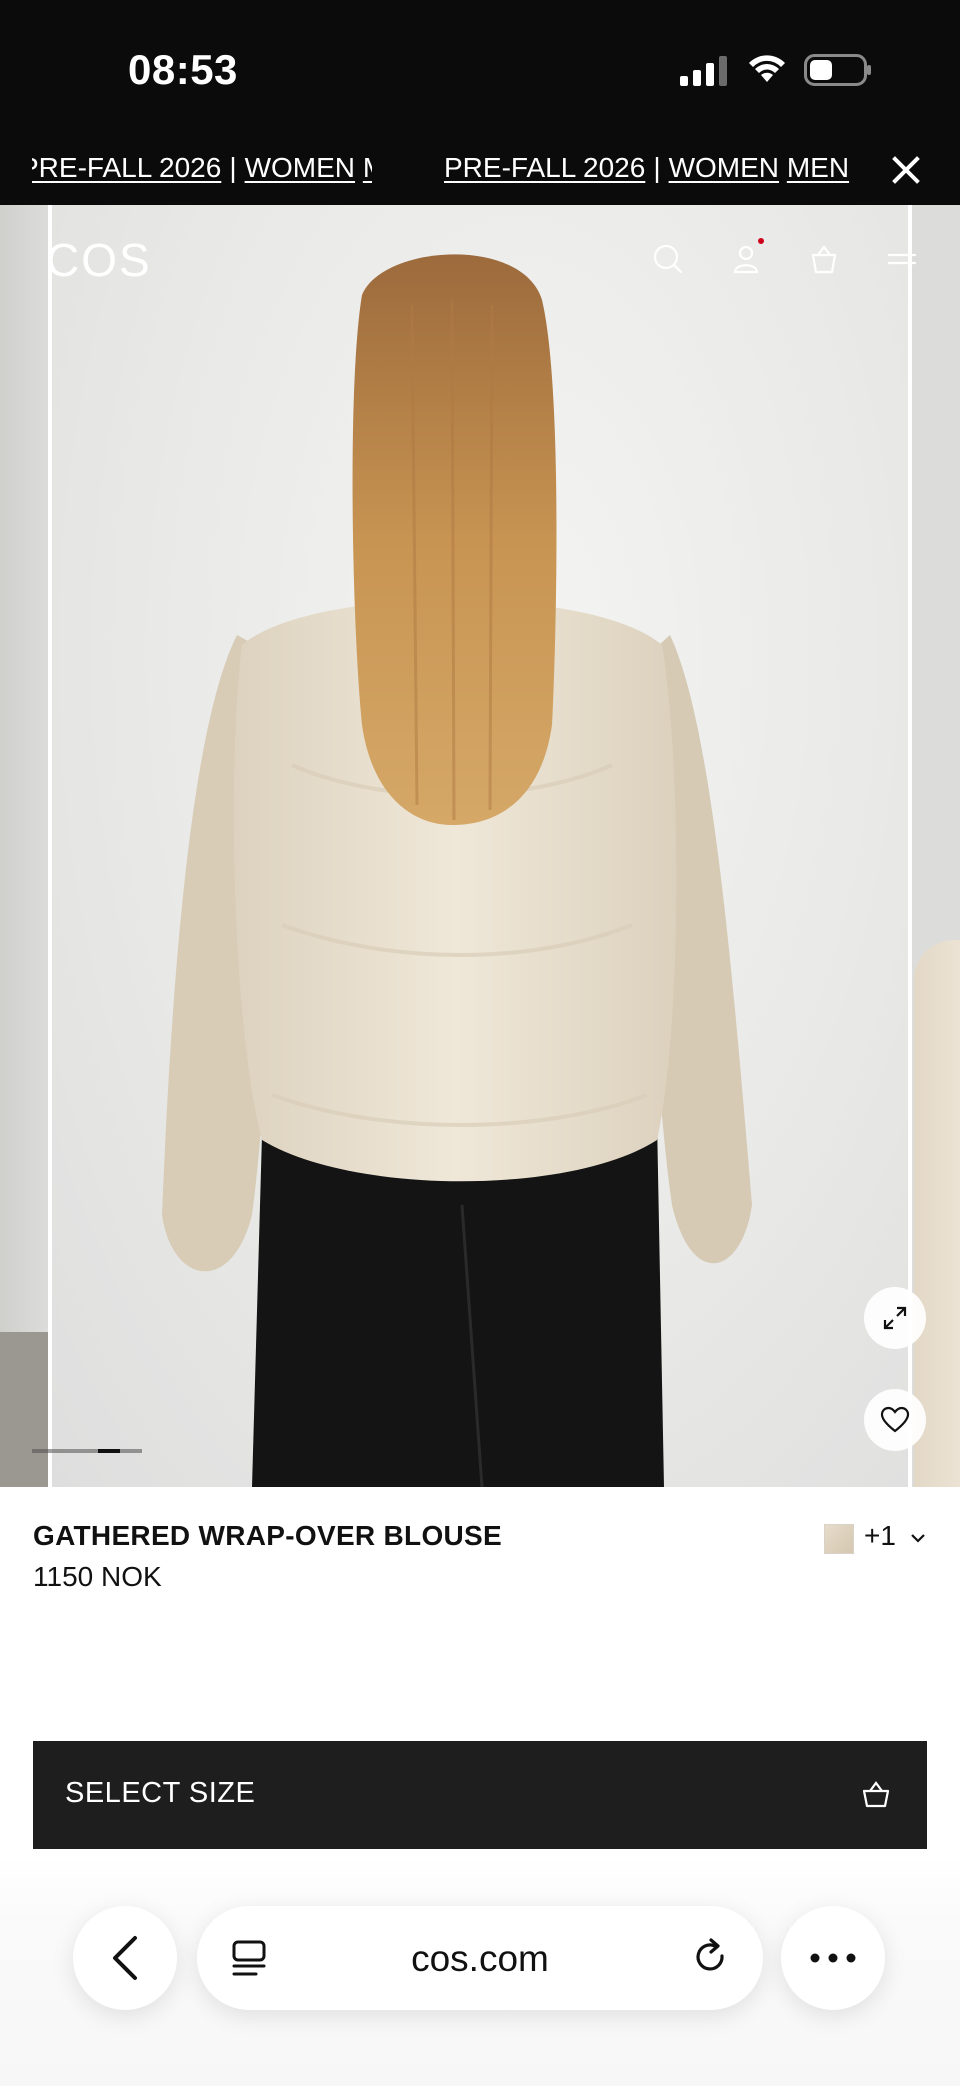 The image size is (960, 2086). Describe the element at coordinates (711, 1958) in the screenshot. I see `reload-icon` at that location.